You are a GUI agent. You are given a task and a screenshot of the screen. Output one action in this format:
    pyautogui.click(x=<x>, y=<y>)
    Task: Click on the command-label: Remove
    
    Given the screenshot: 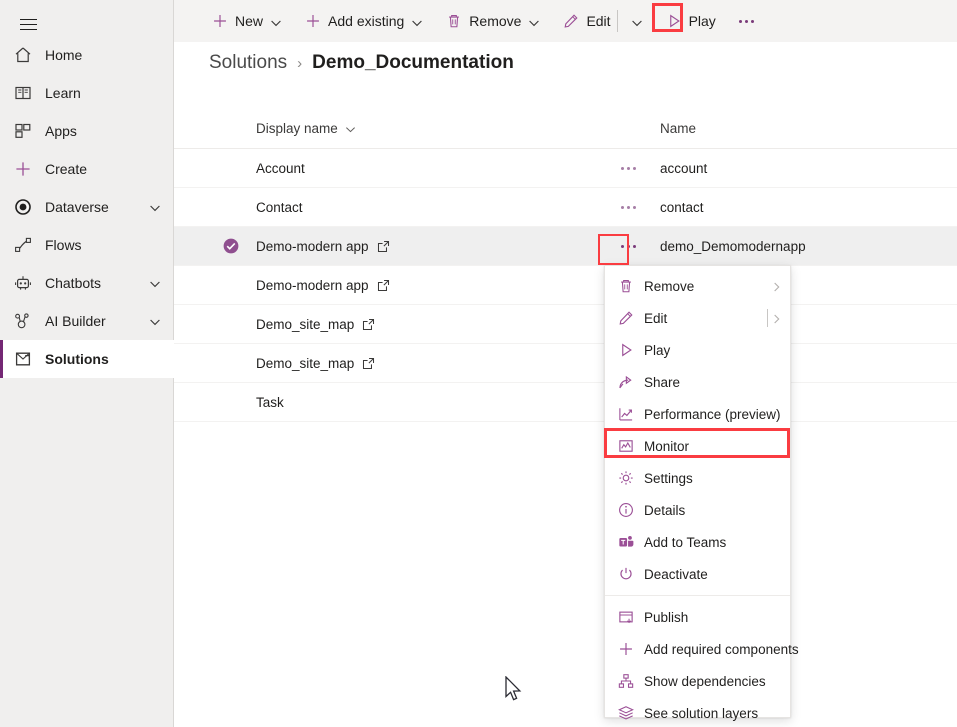 What is the action you would take?
    pyautogui.click(x=495, y=21)
    